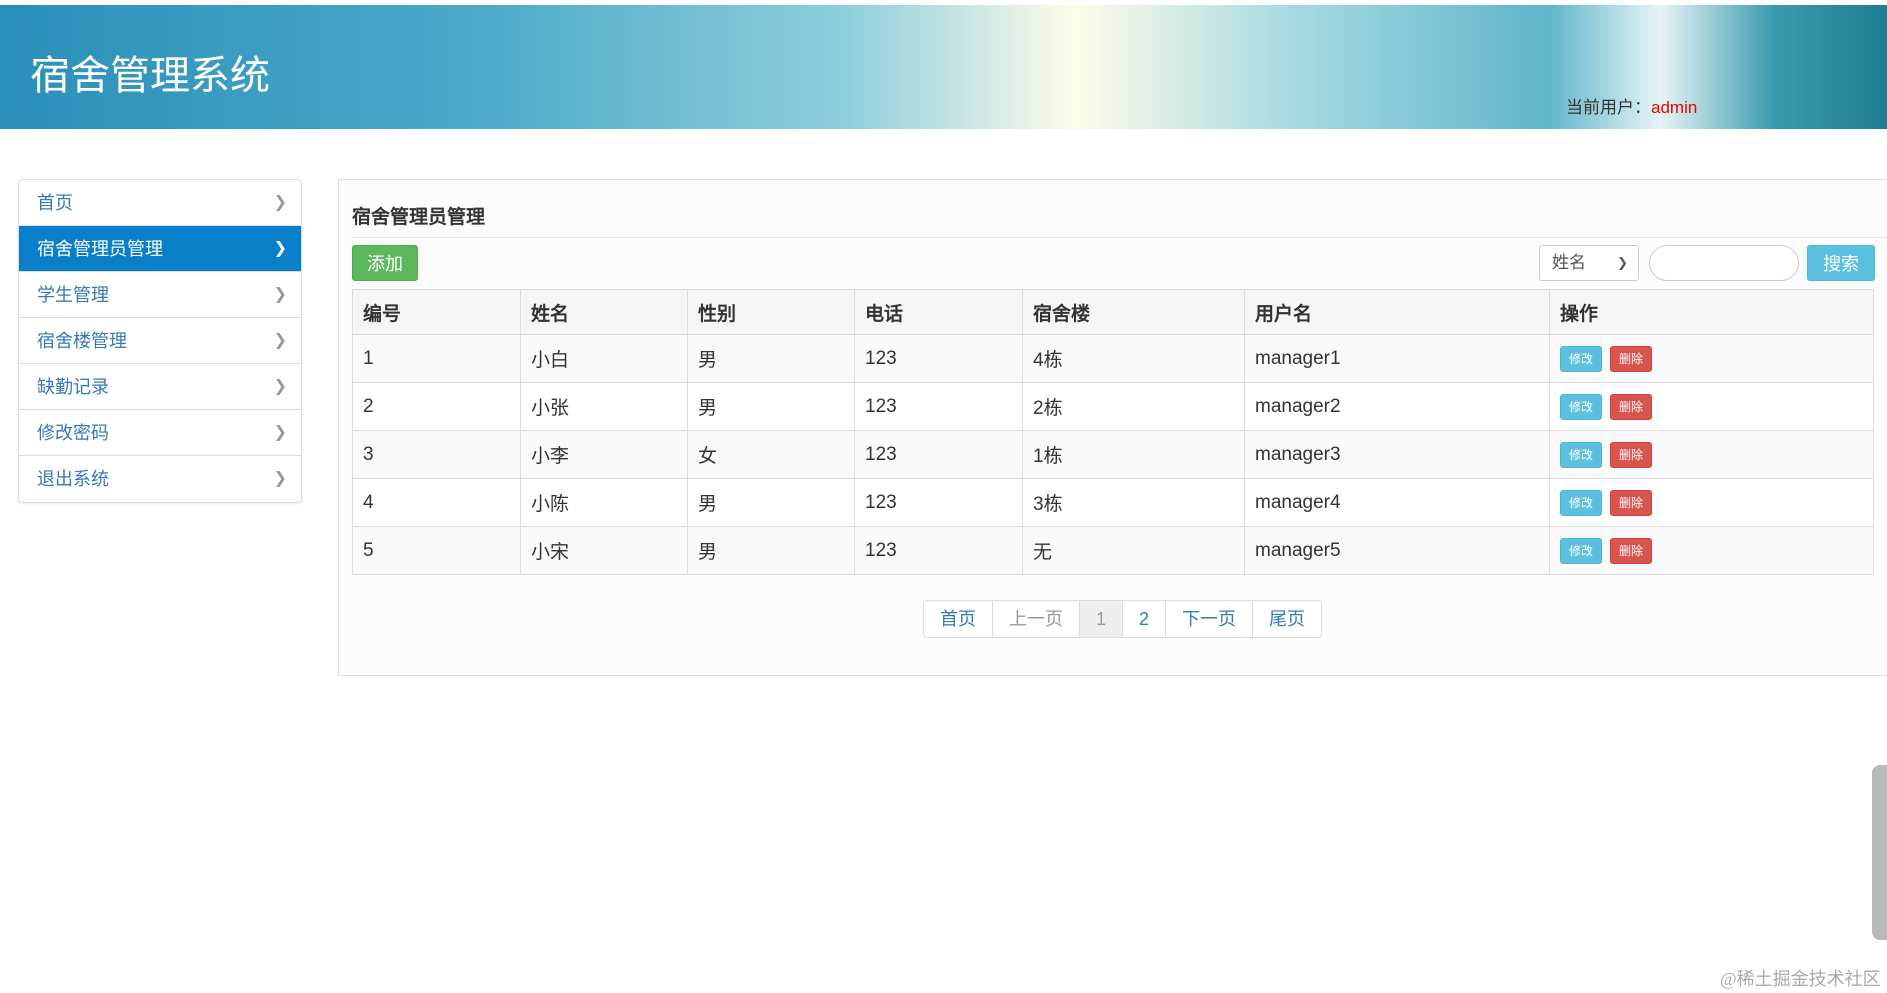 The height and width of the screenshot is (993, 1887). I want to click on divider, so click(1119, 237).